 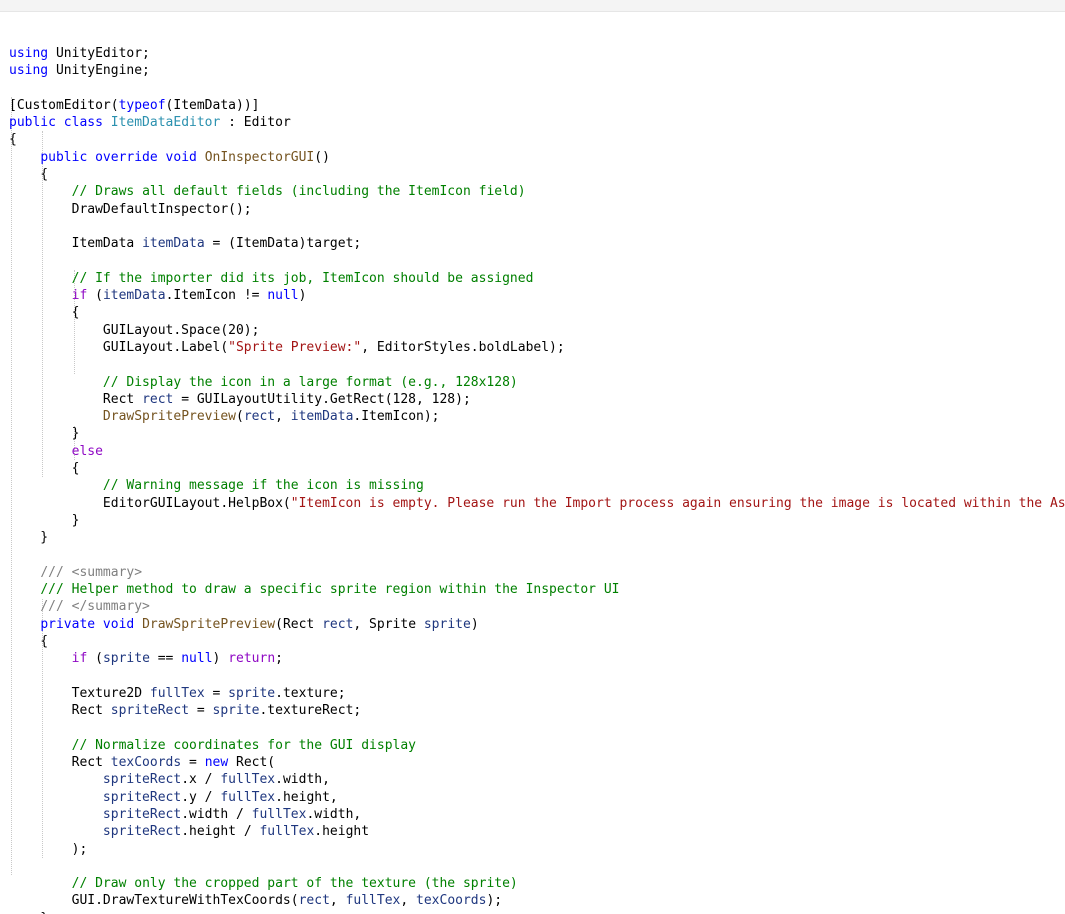 What do you see at coordinates (537, 157) in the screenshot?
I see `code-line: public override void OnInspectorGUI()` at bounding box center [537, 157].